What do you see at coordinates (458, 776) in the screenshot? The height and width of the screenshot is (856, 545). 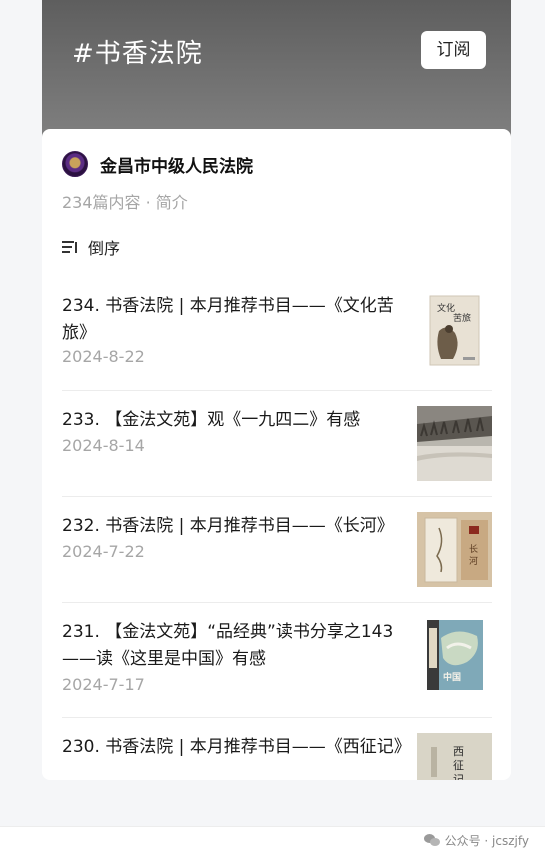 I see `svg-text: 记` at bounding box center [458, 776].